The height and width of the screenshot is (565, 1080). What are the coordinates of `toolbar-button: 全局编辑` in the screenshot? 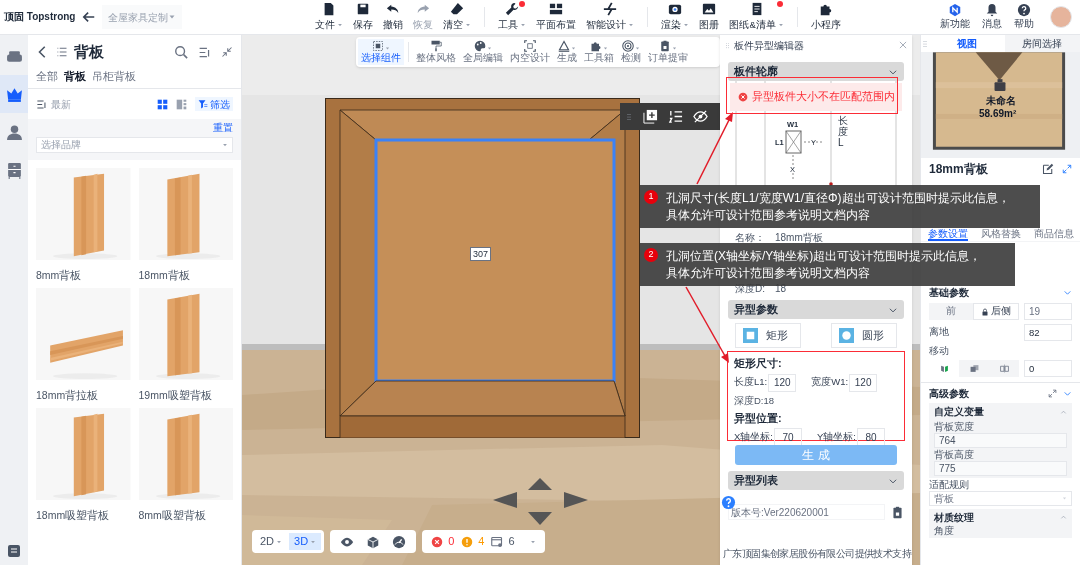 It's located at (483, 52).